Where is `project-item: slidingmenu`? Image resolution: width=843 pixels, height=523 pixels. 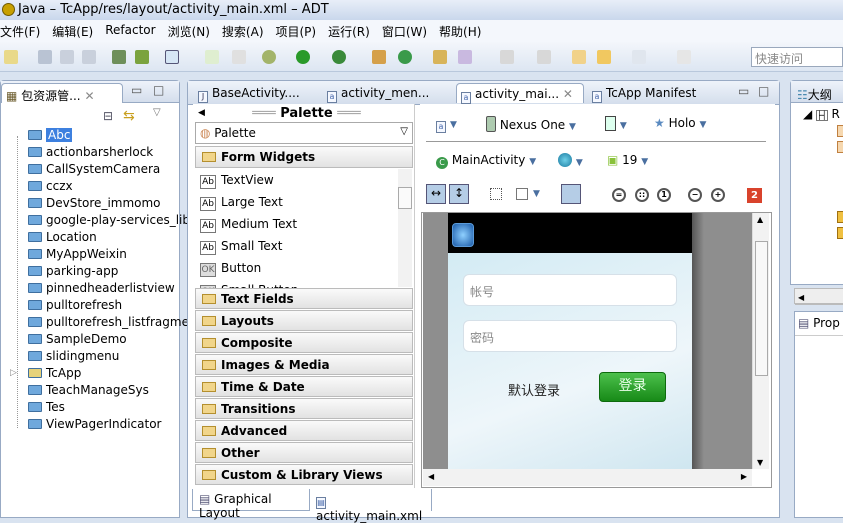 project-item: slidingmenu is located at coordinates (73, 357).